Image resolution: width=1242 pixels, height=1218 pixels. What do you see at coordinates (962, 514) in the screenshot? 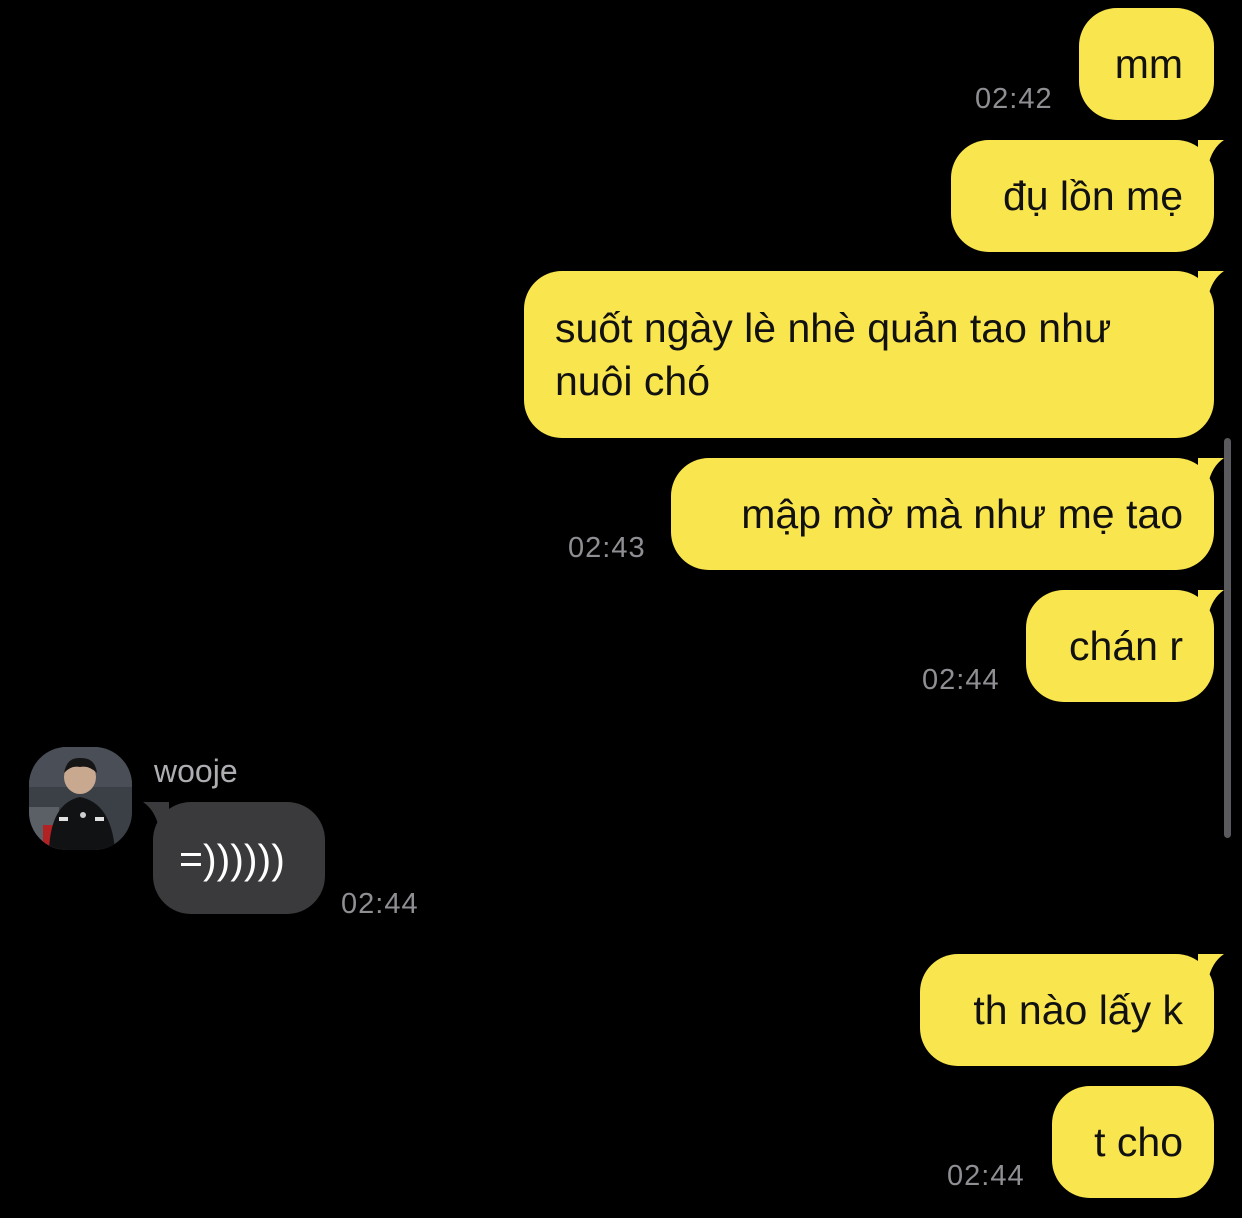
I see `message-text: mập mờ mà như mẹ tao` at bounding box center [962, 514].